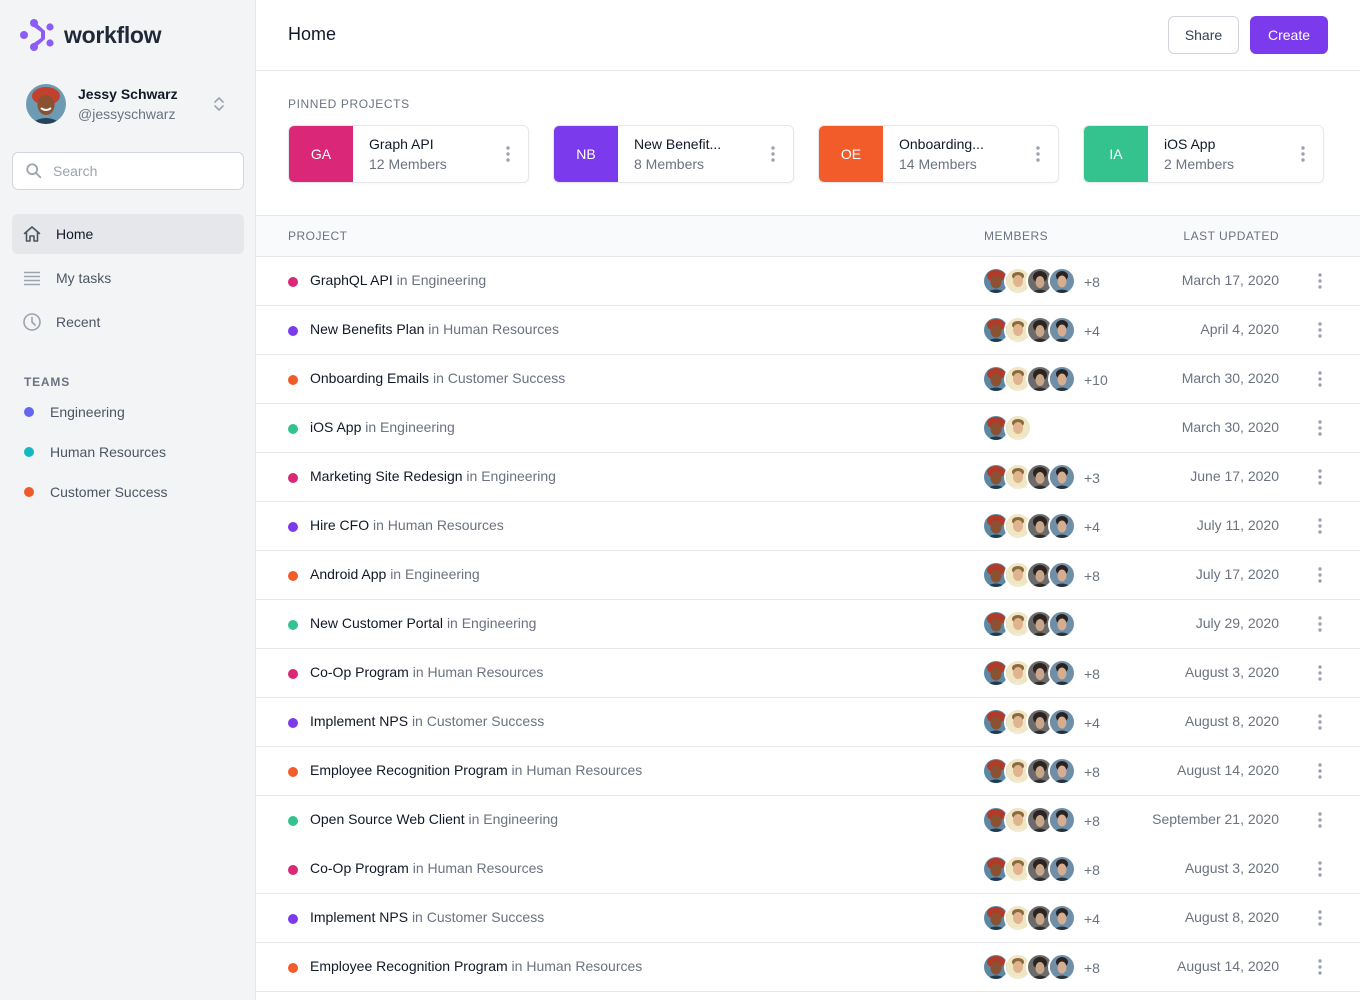  What do you see at coordinates (478, 672) in the screenshot?
I see `project-team: in Human Resources` at bounding box center [478, 672].